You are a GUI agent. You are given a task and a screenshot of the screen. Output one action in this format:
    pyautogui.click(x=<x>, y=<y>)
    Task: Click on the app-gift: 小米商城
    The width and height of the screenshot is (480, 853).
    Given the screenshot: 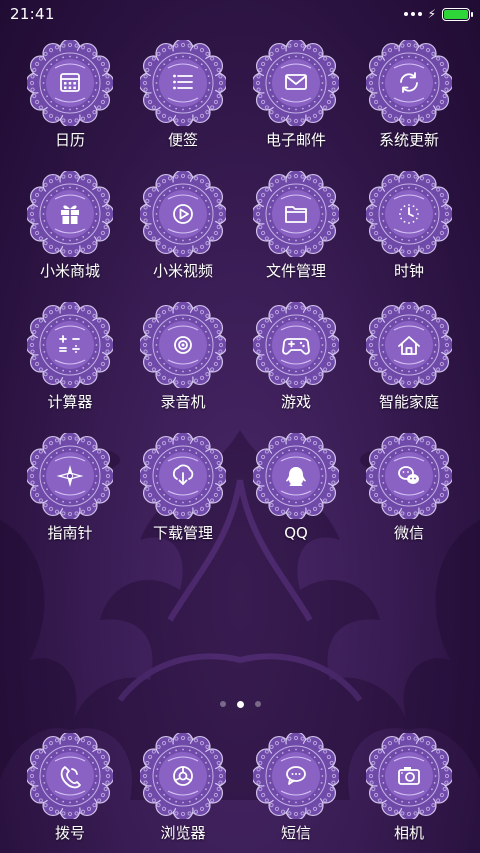 What is the action you would take?
    pyautogui.click(x=70, y=225)
    